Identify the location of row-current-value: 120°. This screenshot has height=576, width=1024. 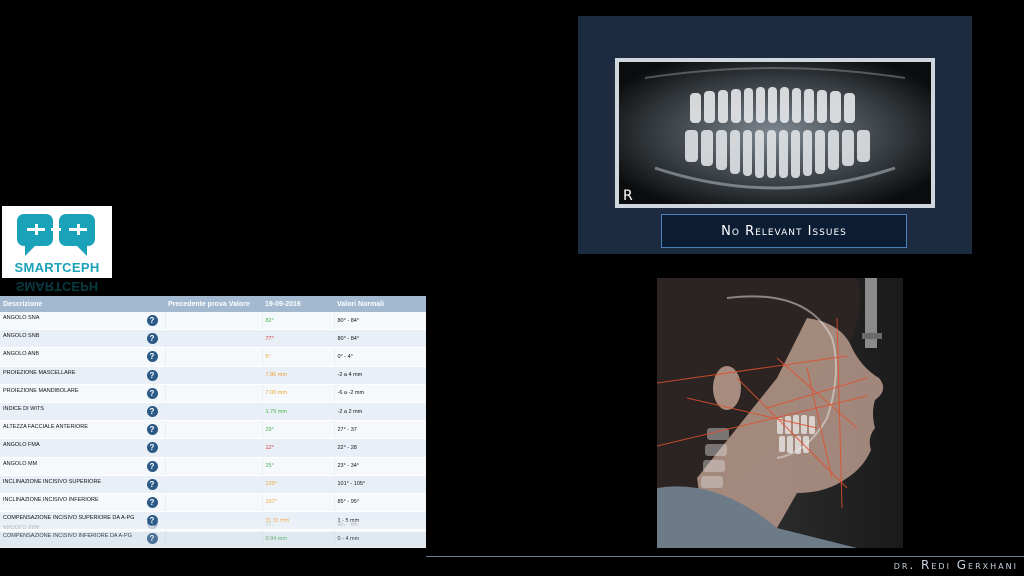
(298, 484).